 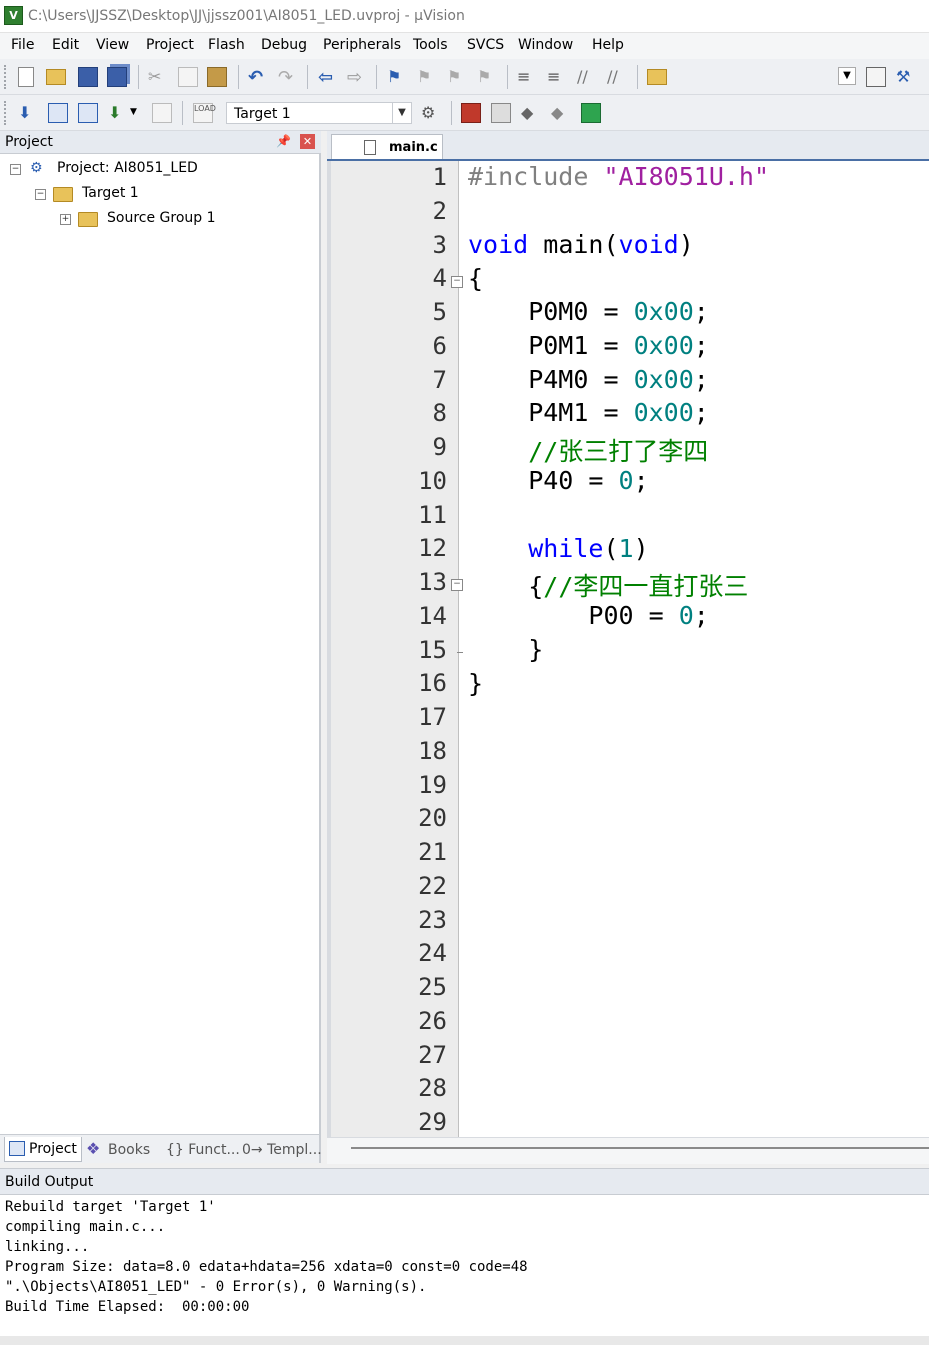 What do you see at coordinates (387, 146) in the screenshot?
I see `tab-main-c: main.c` at bounding box center [387, 146].